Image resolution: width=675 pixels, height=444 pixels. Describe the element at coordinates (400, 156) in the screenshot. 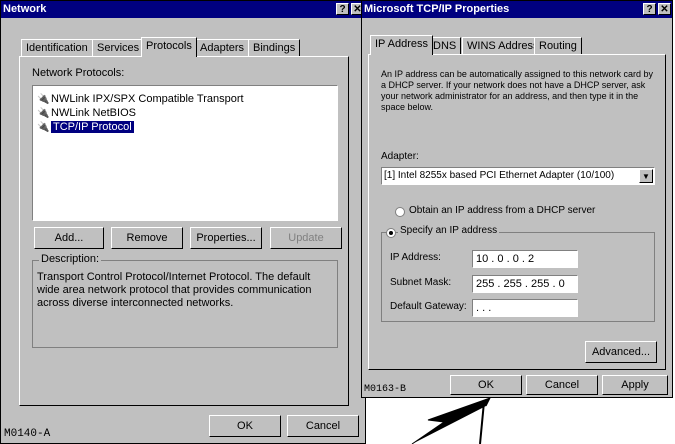

I see `adapter-label: Adapter:` at that location.